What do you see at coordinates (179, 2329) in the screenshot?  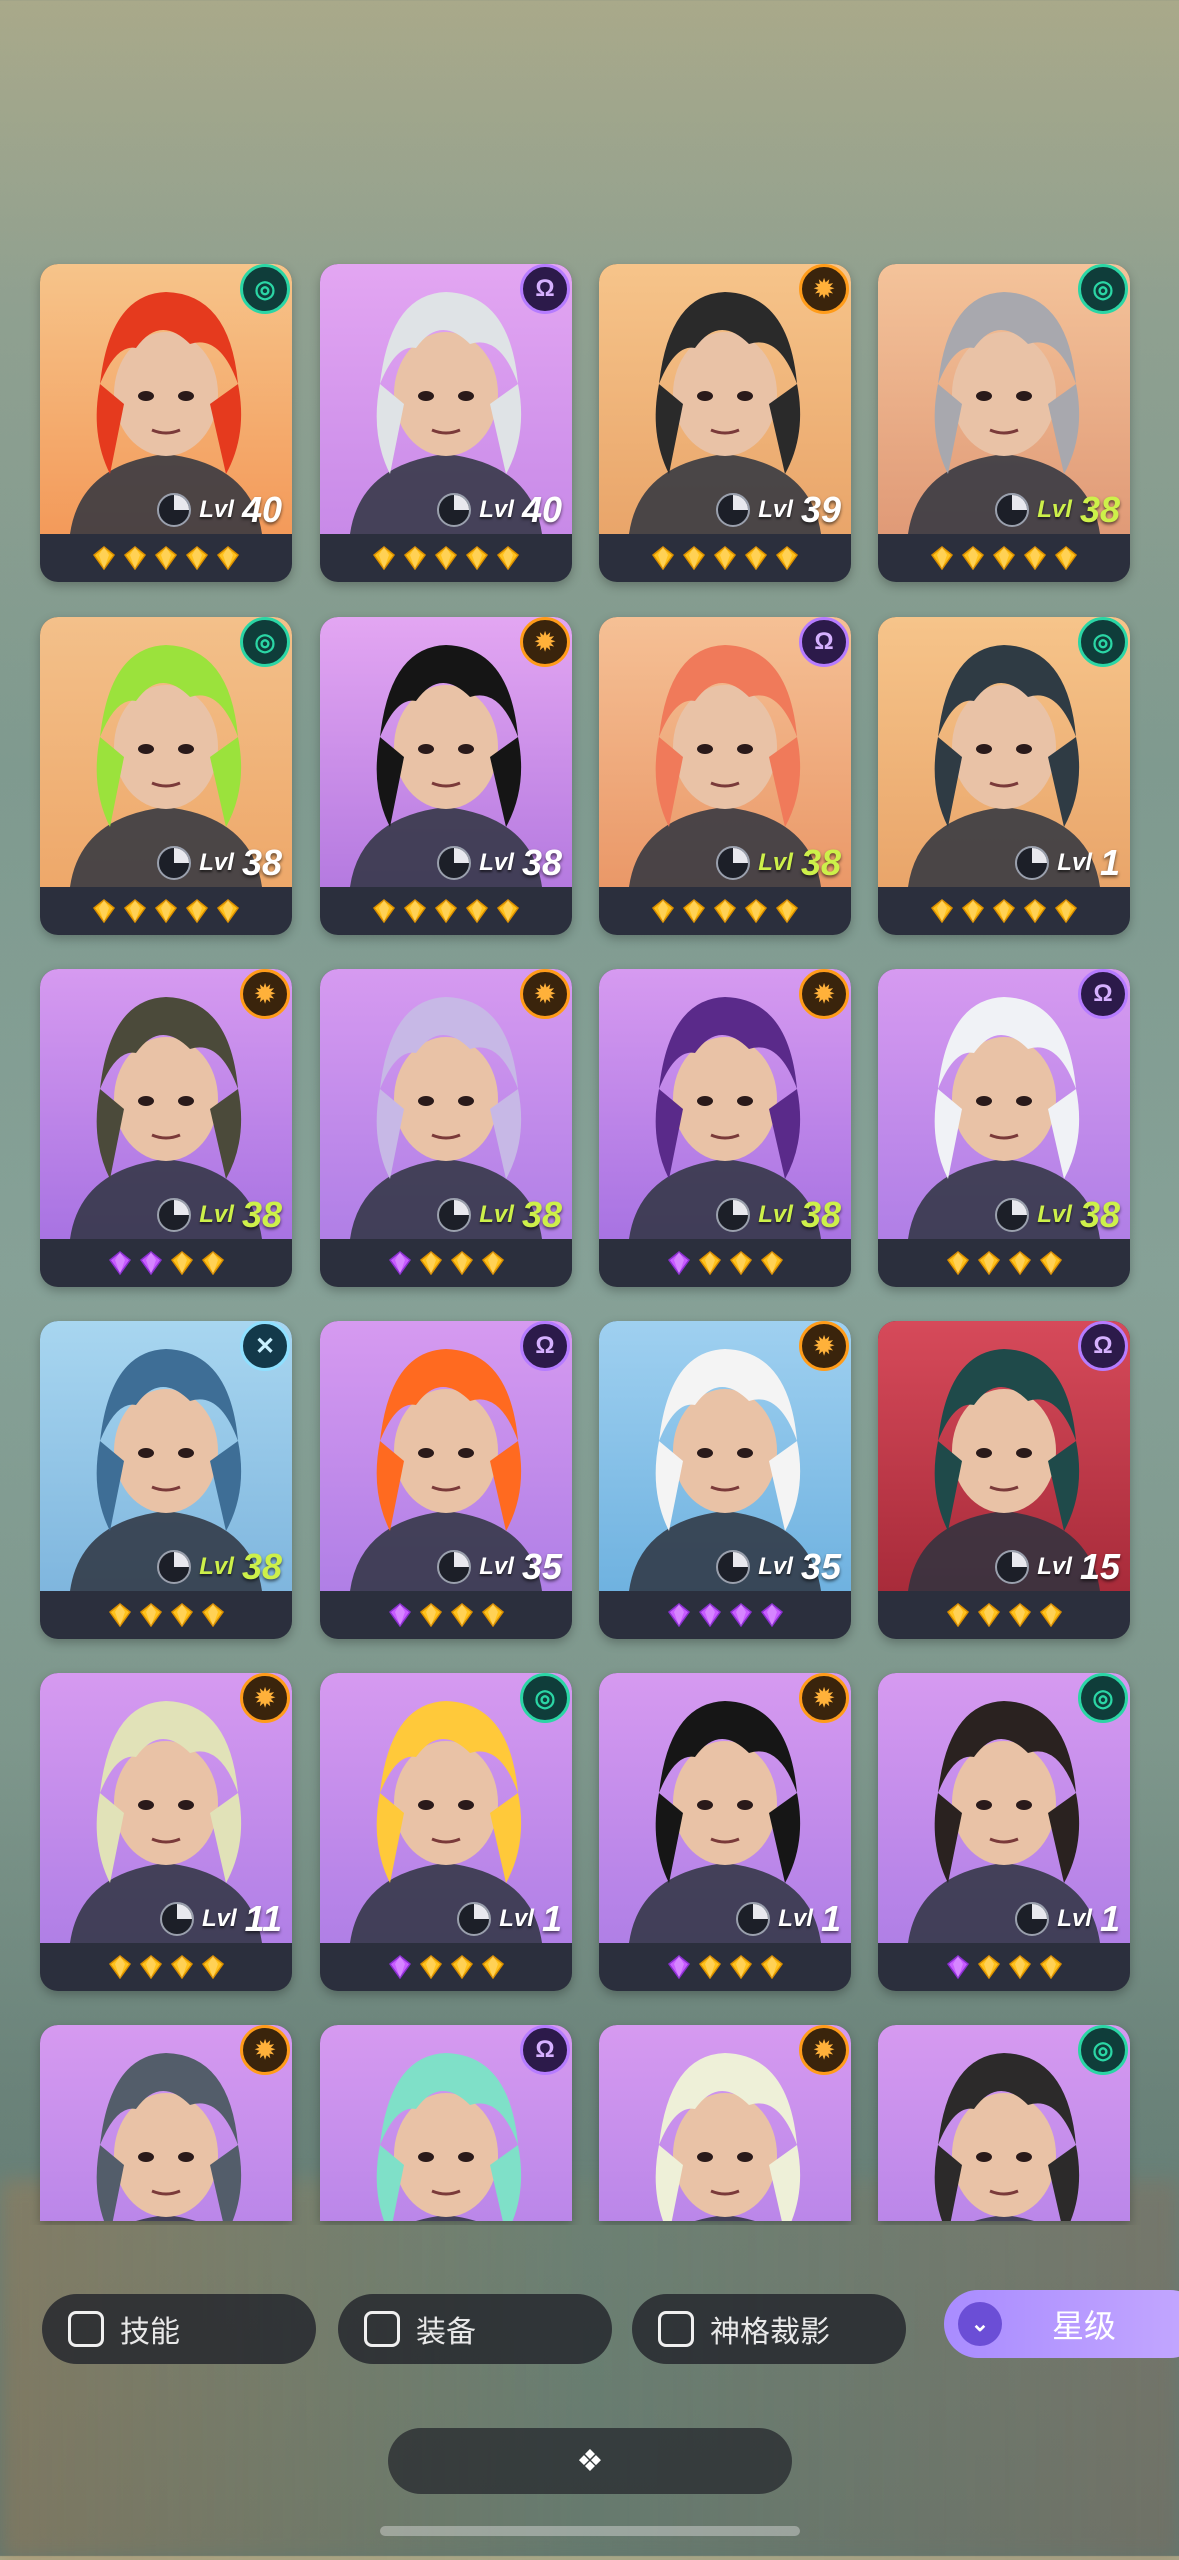 I see `skill-filter-toggle: 技能` at bounding box center [179, 2329].